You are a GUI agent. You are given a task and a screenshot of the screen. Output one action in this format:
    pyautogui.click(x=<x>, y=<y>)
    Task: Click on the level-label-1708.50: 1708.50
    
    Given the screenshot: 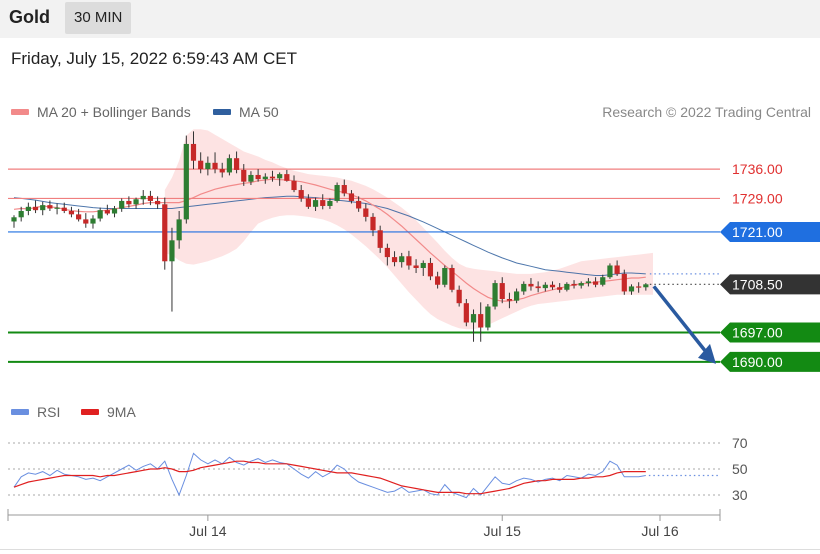 What is the action you would take?
    pyautogui.click(x=770, y=284)
    